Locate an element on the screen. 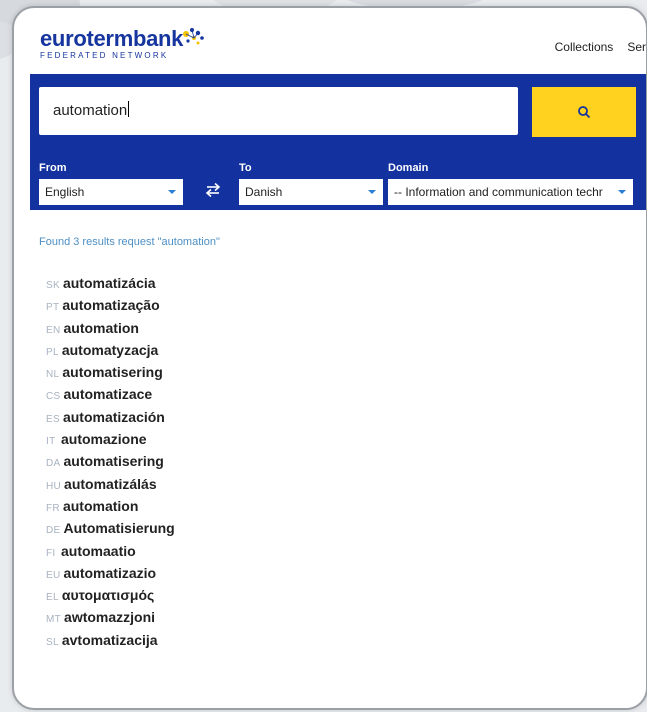  to-language-select: Danish is located at coordinates (311, 192).